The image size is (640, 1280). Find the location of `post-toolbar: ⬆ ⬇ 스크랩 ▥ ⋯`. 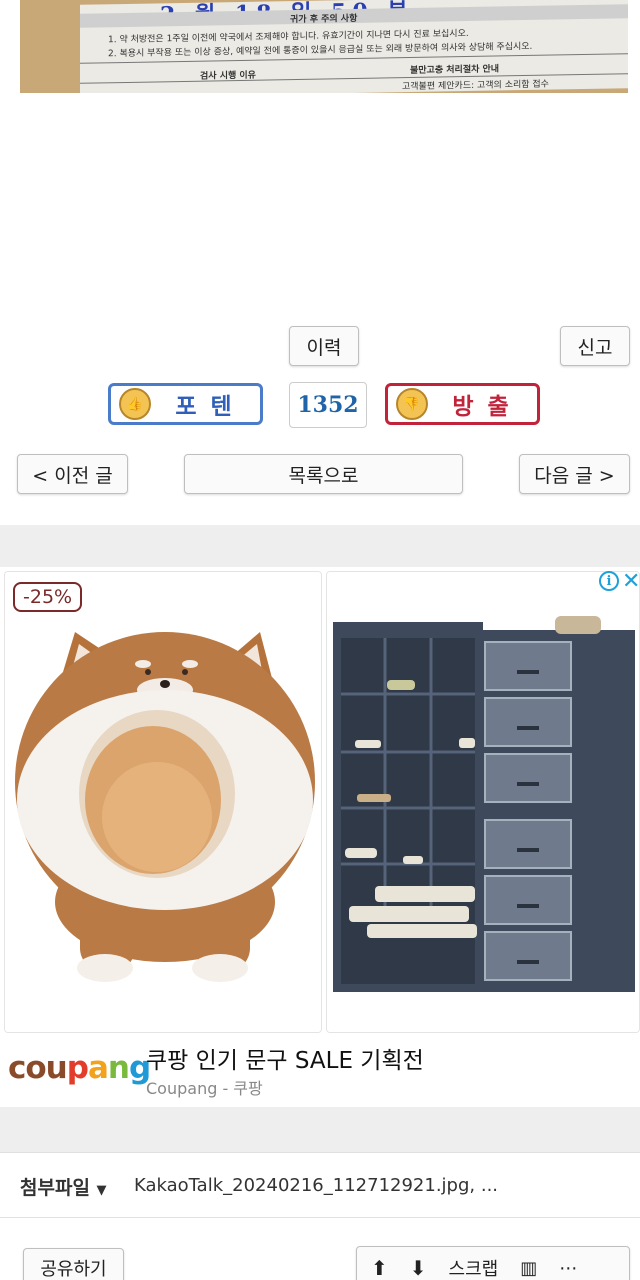

post-toolbar: ⬆ ⬇ 스크랩 ▥ ⋯ is located at coordinates (493, 1263).